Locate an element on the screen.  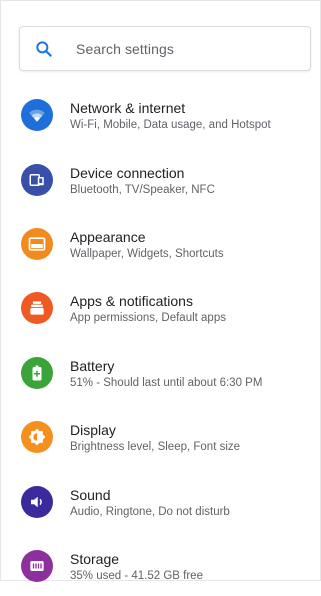
setting-title: Sound is located at coordinates (90, 495).